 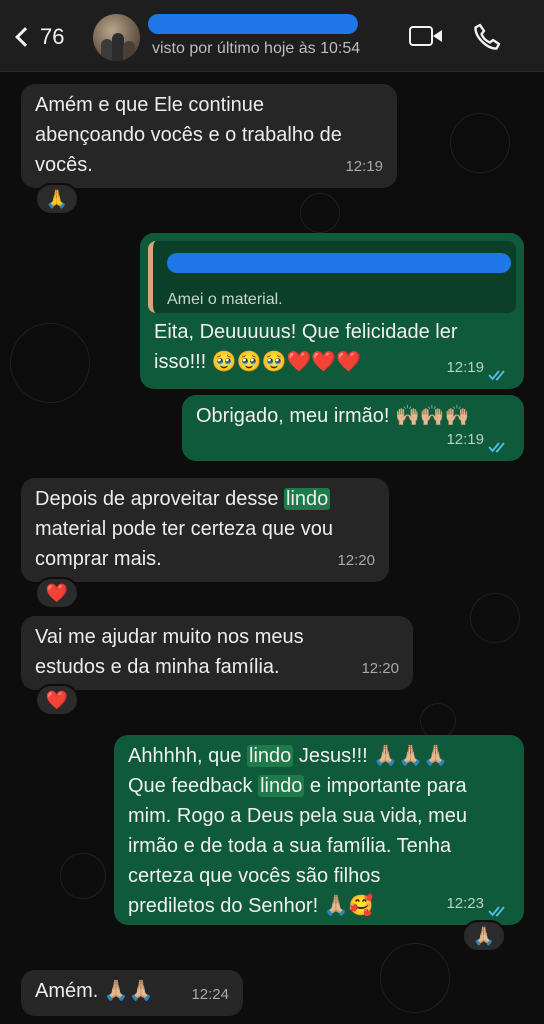 What do you see at coordinates (465, 903) in the screenshot?
I see `message-time: 12:23` at bounding box center [465, 903].